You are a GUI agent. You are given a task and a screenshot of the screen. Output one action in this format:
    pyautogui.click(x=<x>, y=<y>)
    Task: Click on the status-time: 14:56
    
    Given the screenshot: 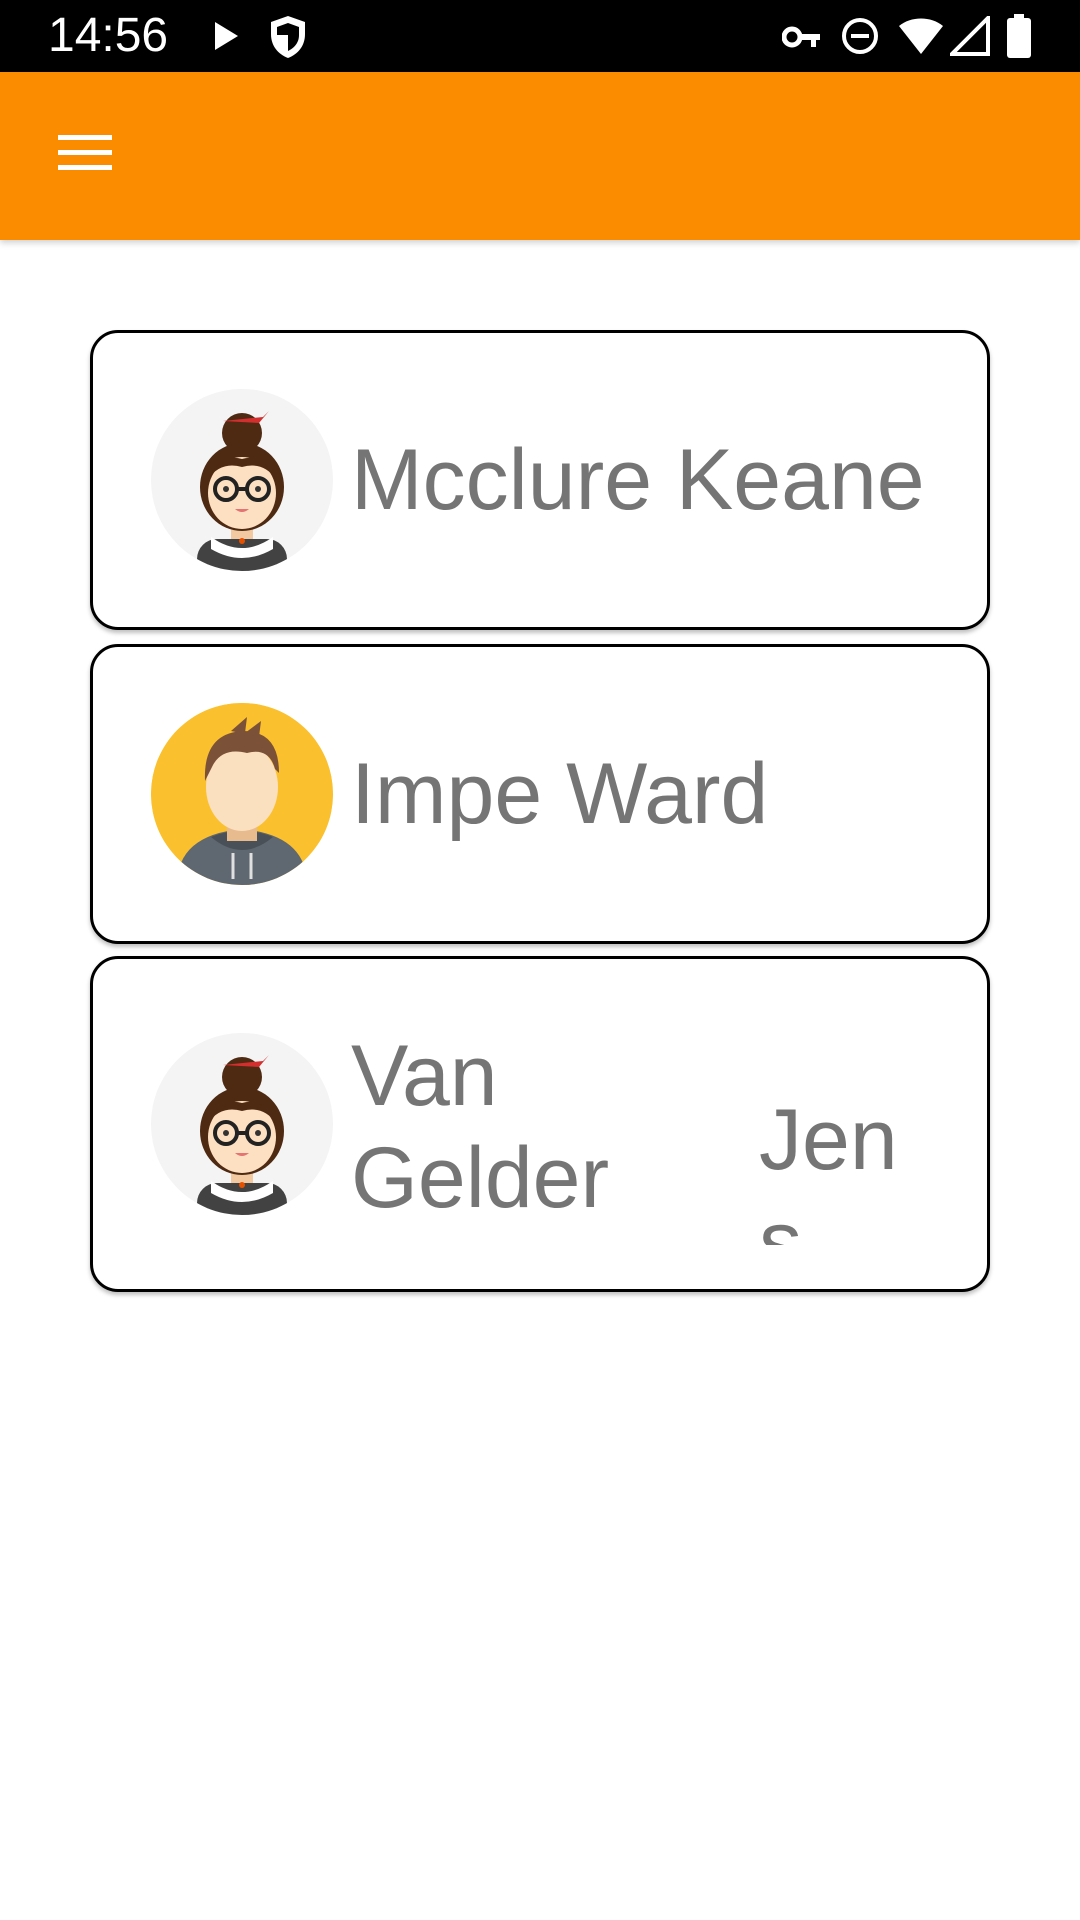 What is the action you would take?
    pyautogui.click(x=108, y=35)
    